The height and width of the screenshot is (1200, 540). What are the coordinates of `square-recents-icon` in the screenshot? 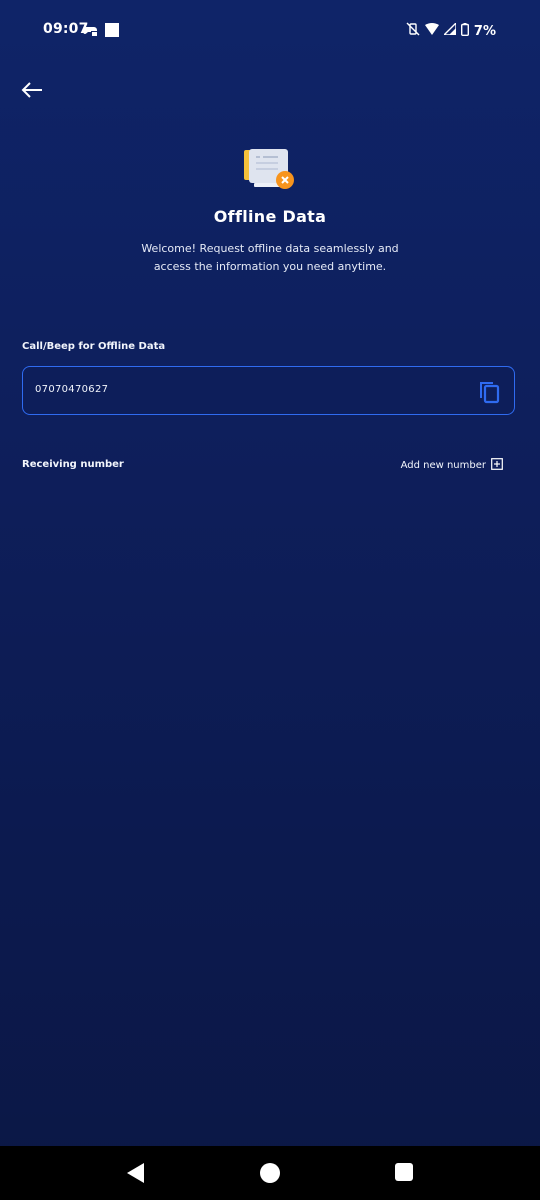 It's located at (404, 1174).